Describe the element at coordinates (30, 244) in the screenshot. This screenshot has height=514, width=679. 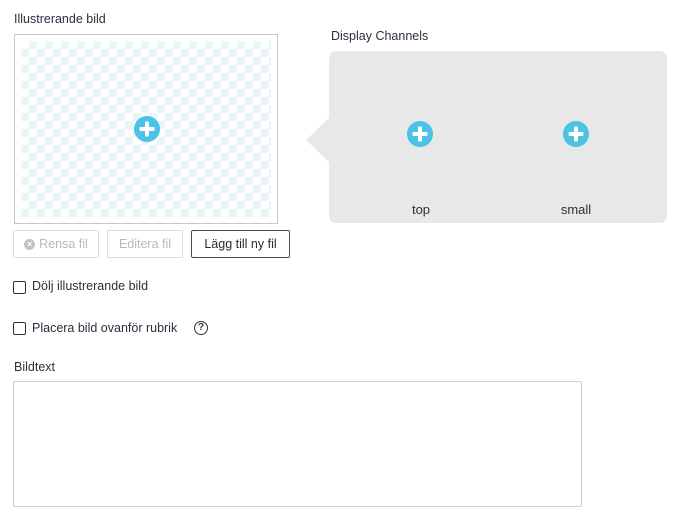
I see `clear-x-icon: ×` at that location.